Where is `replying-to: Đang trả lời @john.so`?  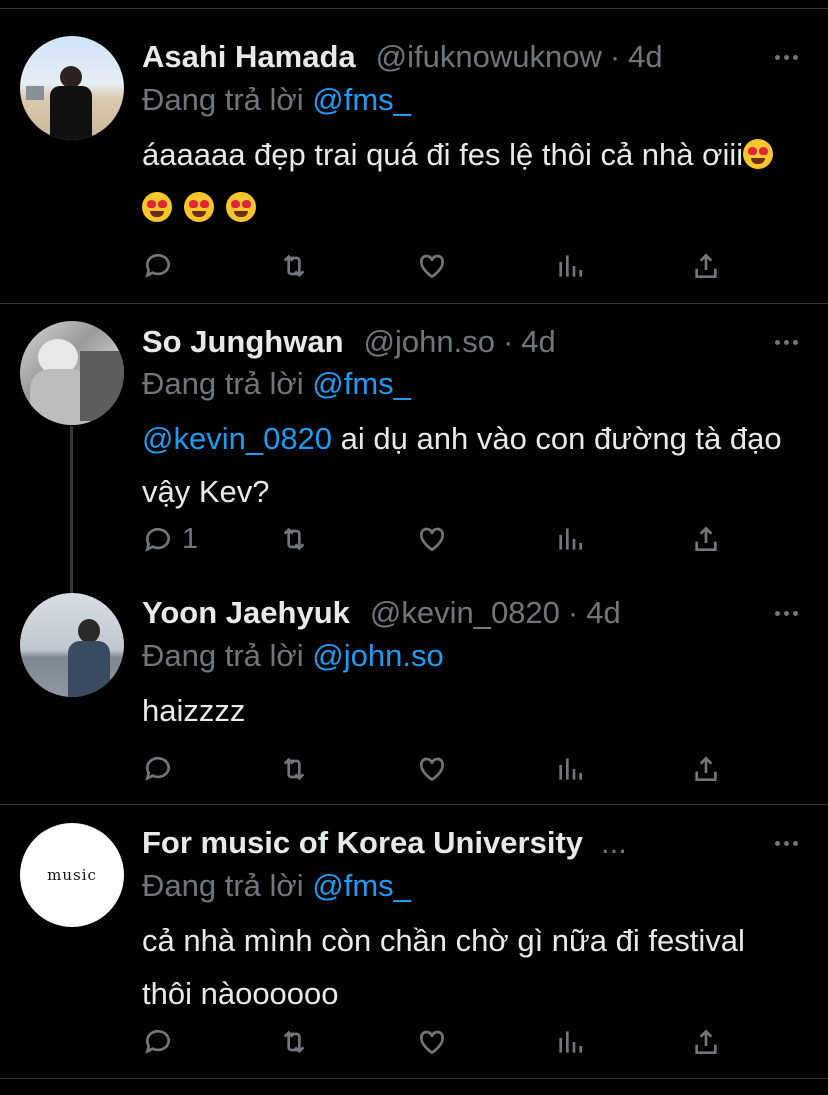
replying-to: Đang trả lời @john.so is located at coordinates (293, 656).